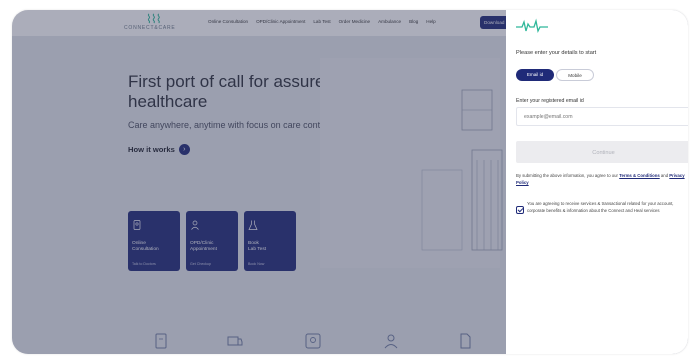  What do you see at coordinates (555, 75) in the screenshot?
I see `login-method-toggle: Email id Mobile` at bounding box center [555, 75].